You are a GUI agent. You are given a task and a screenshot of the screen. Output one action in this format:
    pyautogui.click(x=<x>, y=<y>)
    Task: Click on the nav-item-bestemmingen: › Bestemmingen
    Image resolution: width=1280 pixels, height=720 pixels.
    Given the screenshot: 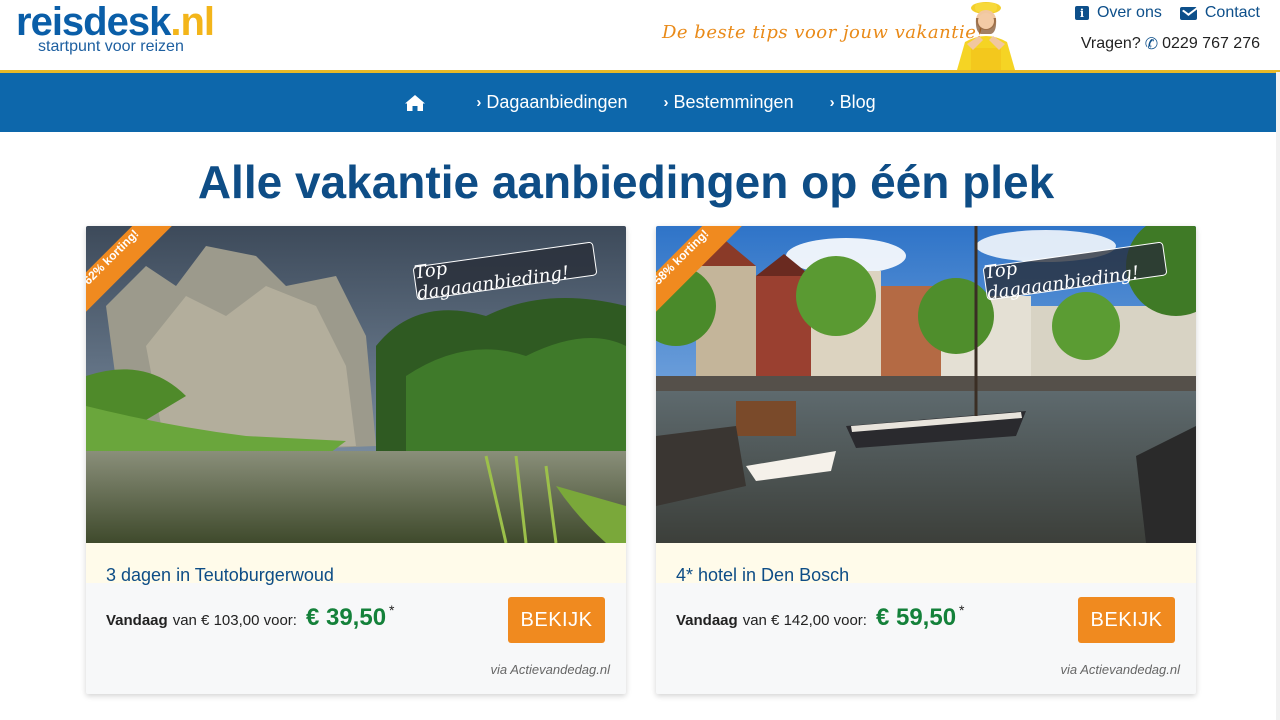 What is the action you would take?
    pyautogui.click(x=729, y=102)
    